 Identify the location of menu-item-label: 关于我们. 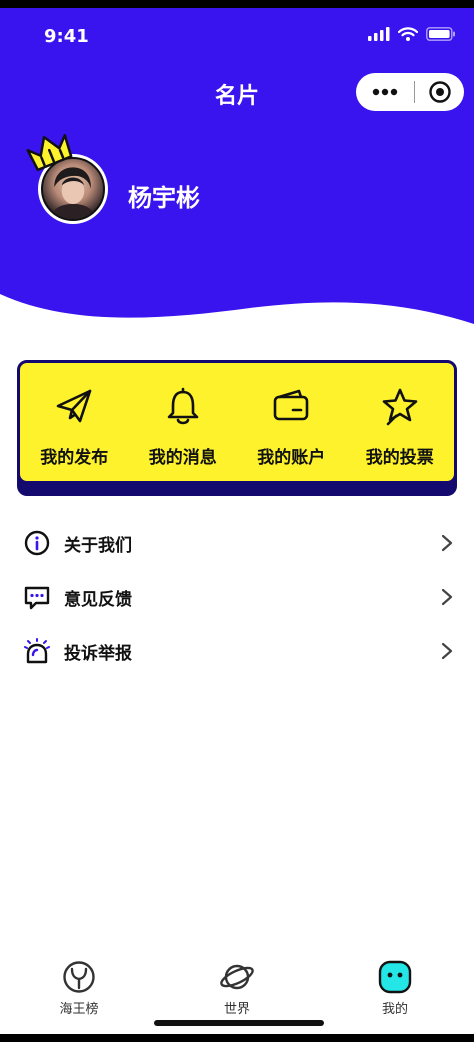
(98, 545).